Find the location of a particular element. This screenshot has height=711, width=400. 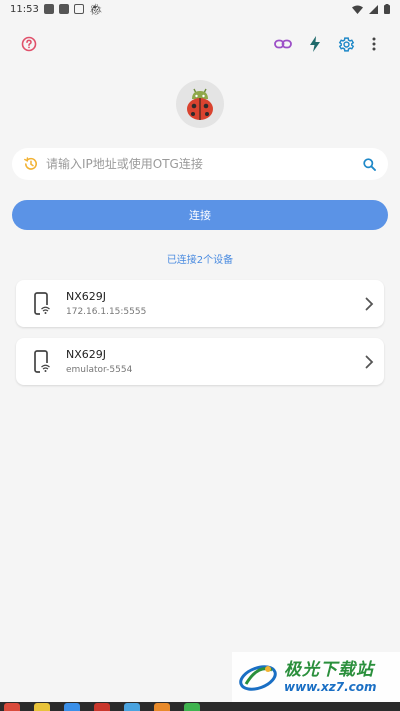

gear-icon is located at coordinates (346, 44).